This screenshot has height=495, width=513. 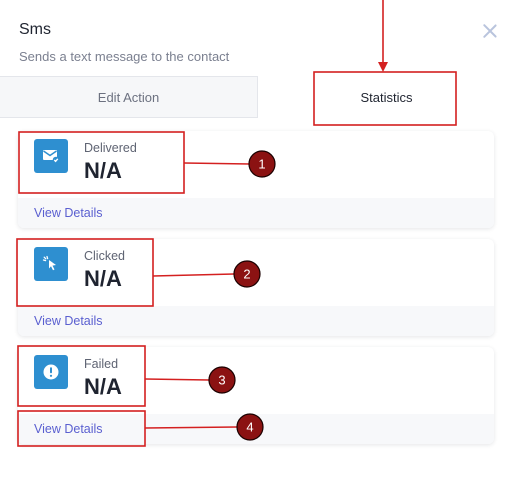 I want to click on tab-statistics: Statistics, so click(x=385, y=97).